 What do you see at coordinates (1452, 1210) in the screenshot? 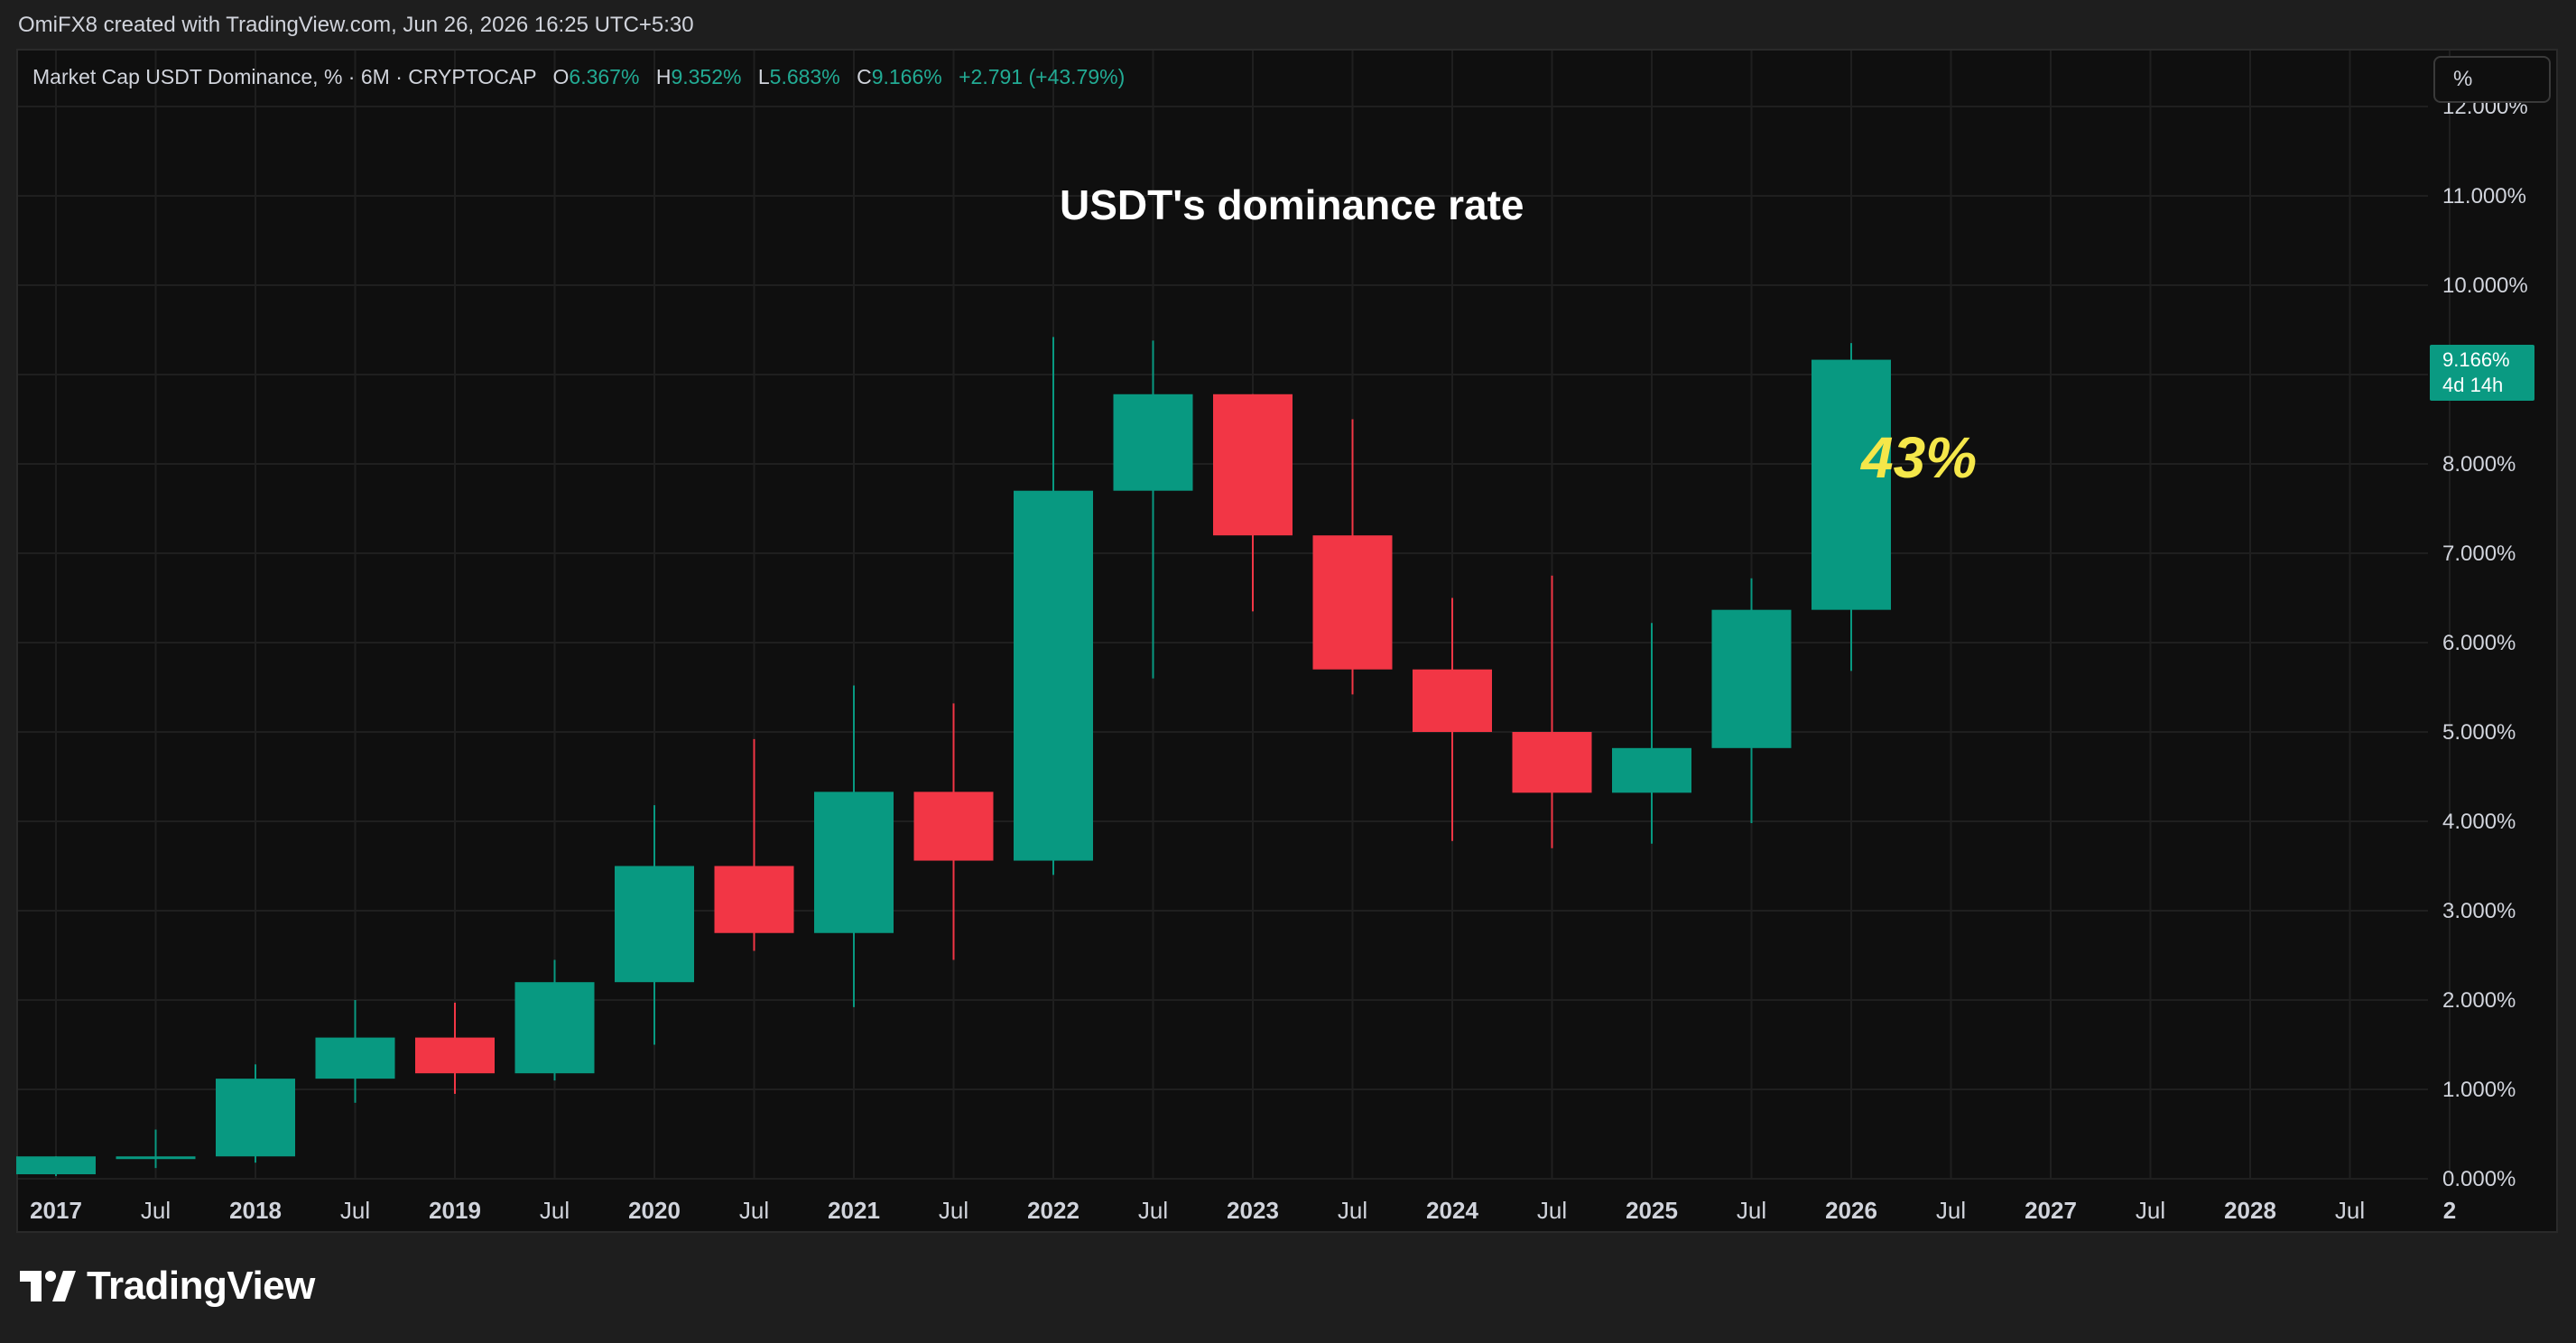
I see `x-tick-label: 2024` at bounding box center [1452, 1210].